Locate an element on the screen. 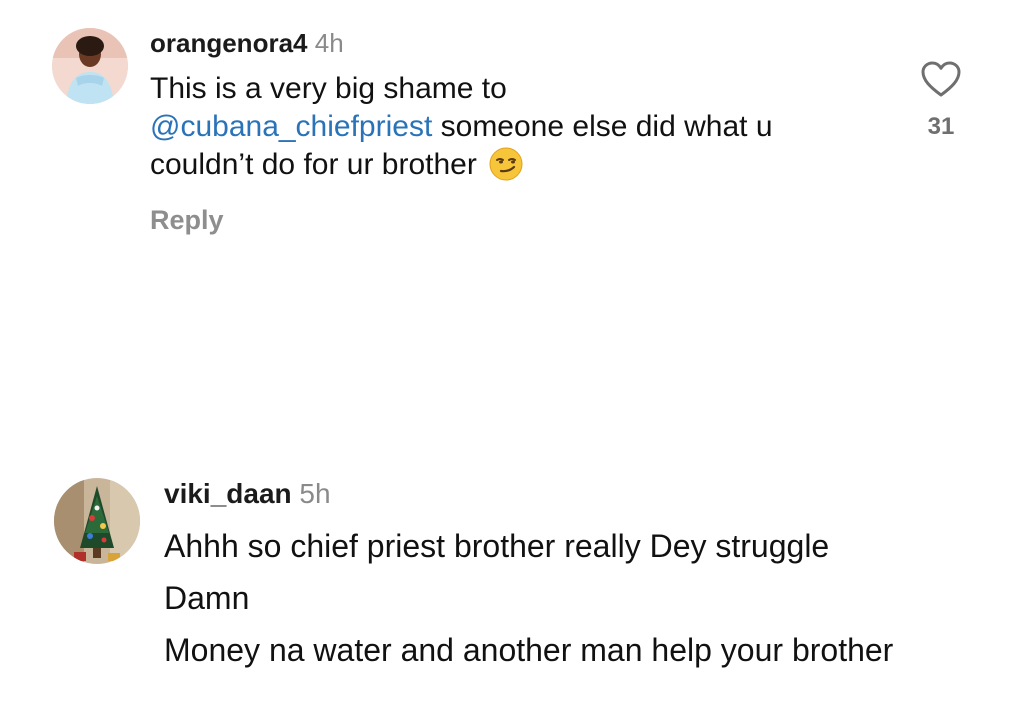 The image size is (1024, 722). timestamp: 4h is located at coordinates (329, 43).